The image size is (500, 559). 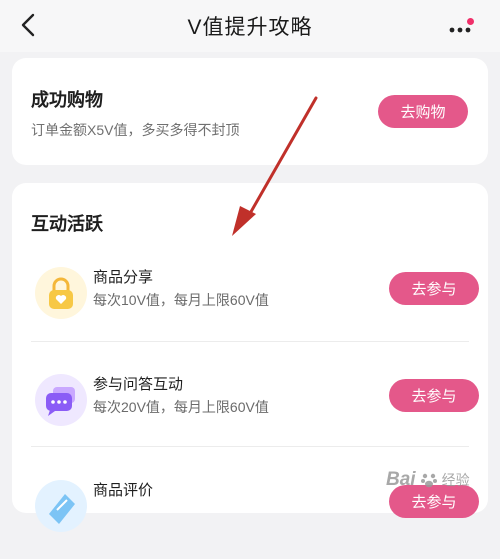 I want to click on item-desc: 每次20V值，每月上限60V值, so click(x=181, y=407).